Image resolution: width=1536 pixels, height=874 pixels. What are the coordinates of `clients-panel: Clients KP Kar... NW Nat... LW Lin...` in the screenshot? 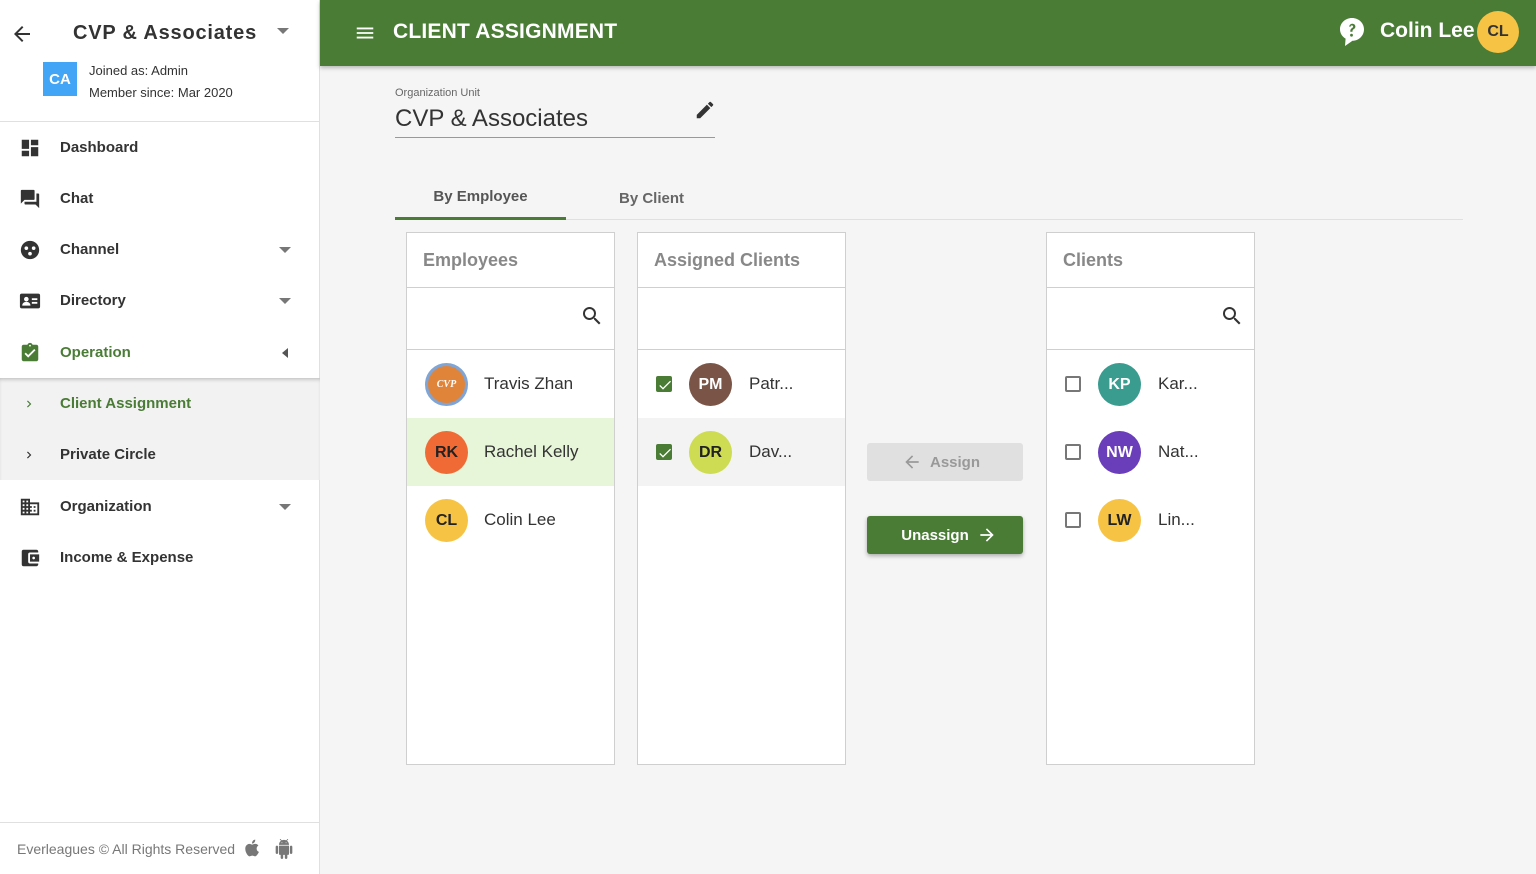 It's located at (1150, 498).